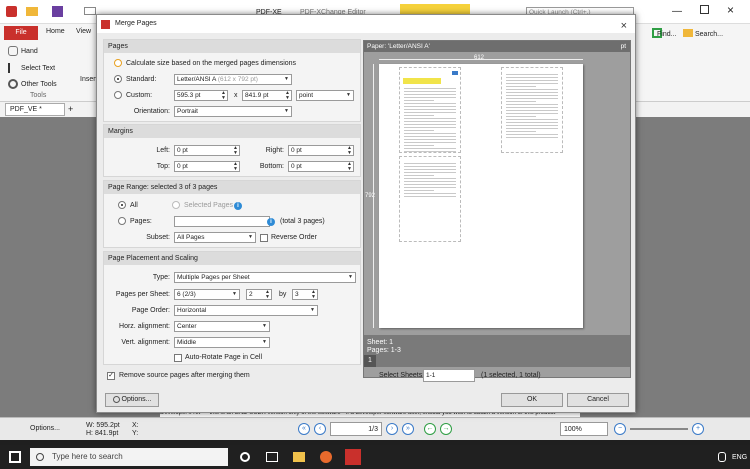 The width and height of the screenshot is (750, 469). I want to click on standard-size-select: Letter/ANSI A (612 x 792 pt) ▼, so click(233, 79).